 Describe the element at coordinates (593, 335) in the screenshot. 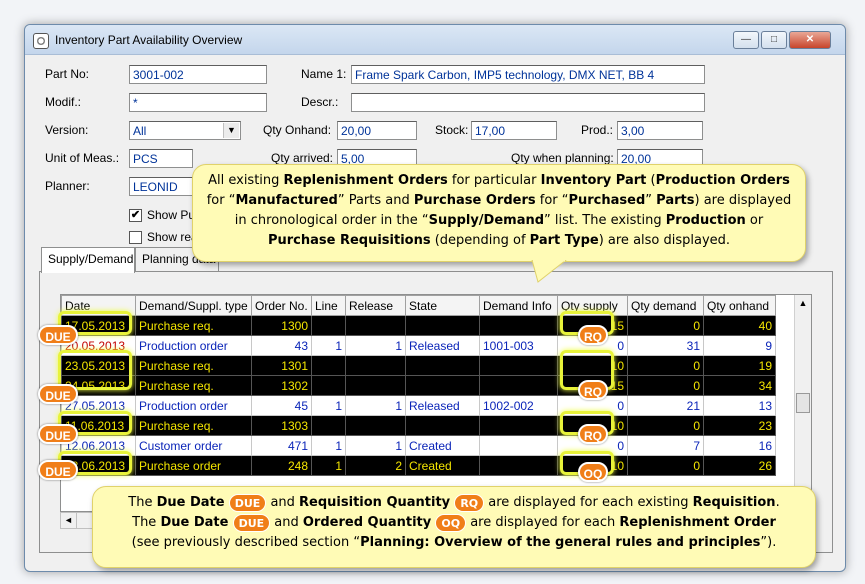

I see `rq-badge-1: RQ` at that location.